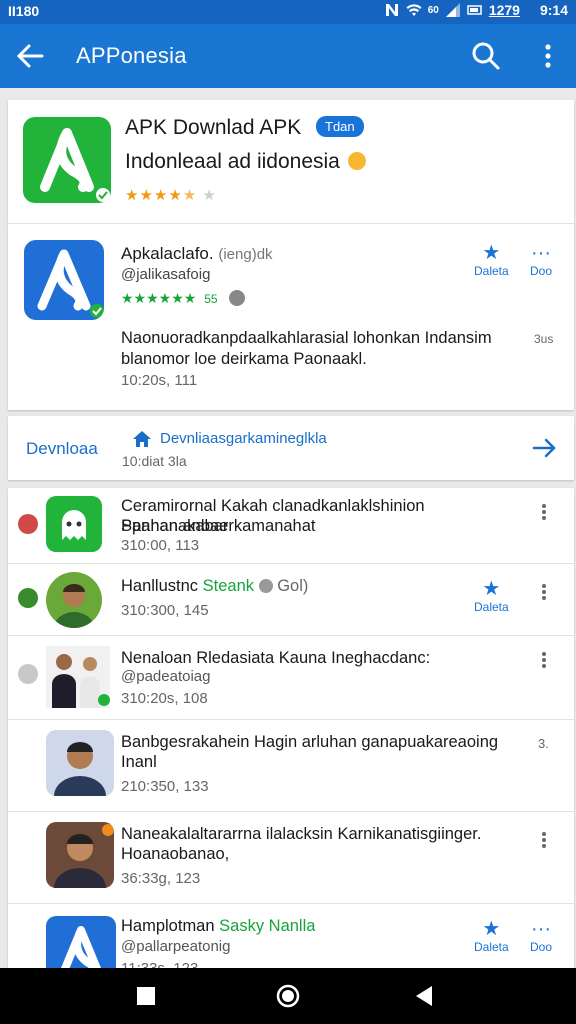  What do you see at coordinates (30, 56) in the screenshot?
I see `back-arrow-icon` at bounding box center [30, 56].